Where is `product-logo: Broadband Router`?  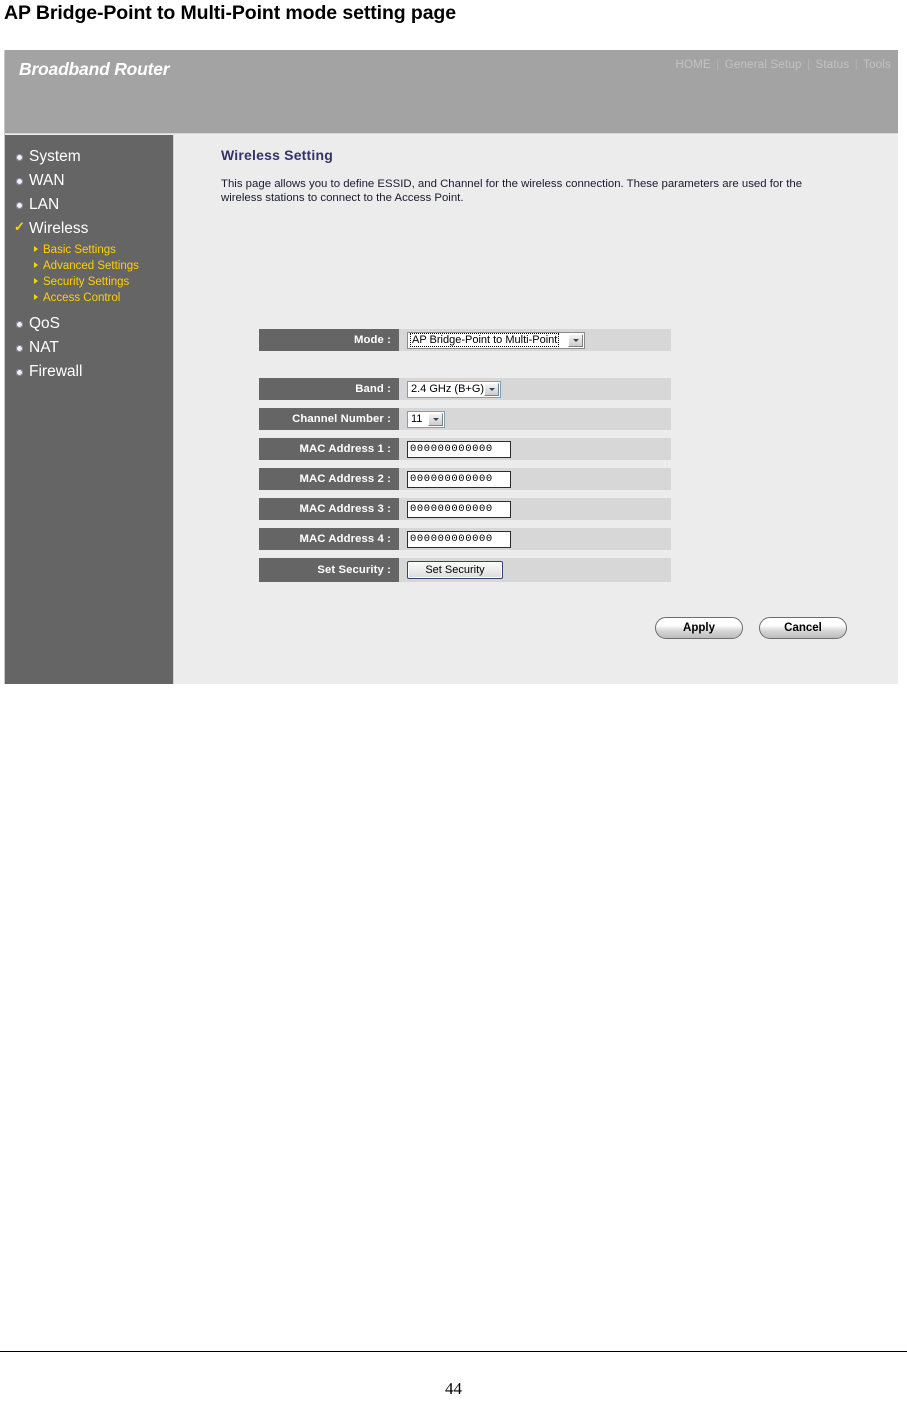 product-logo: Broadband Router is located at coordinates (94, 69).